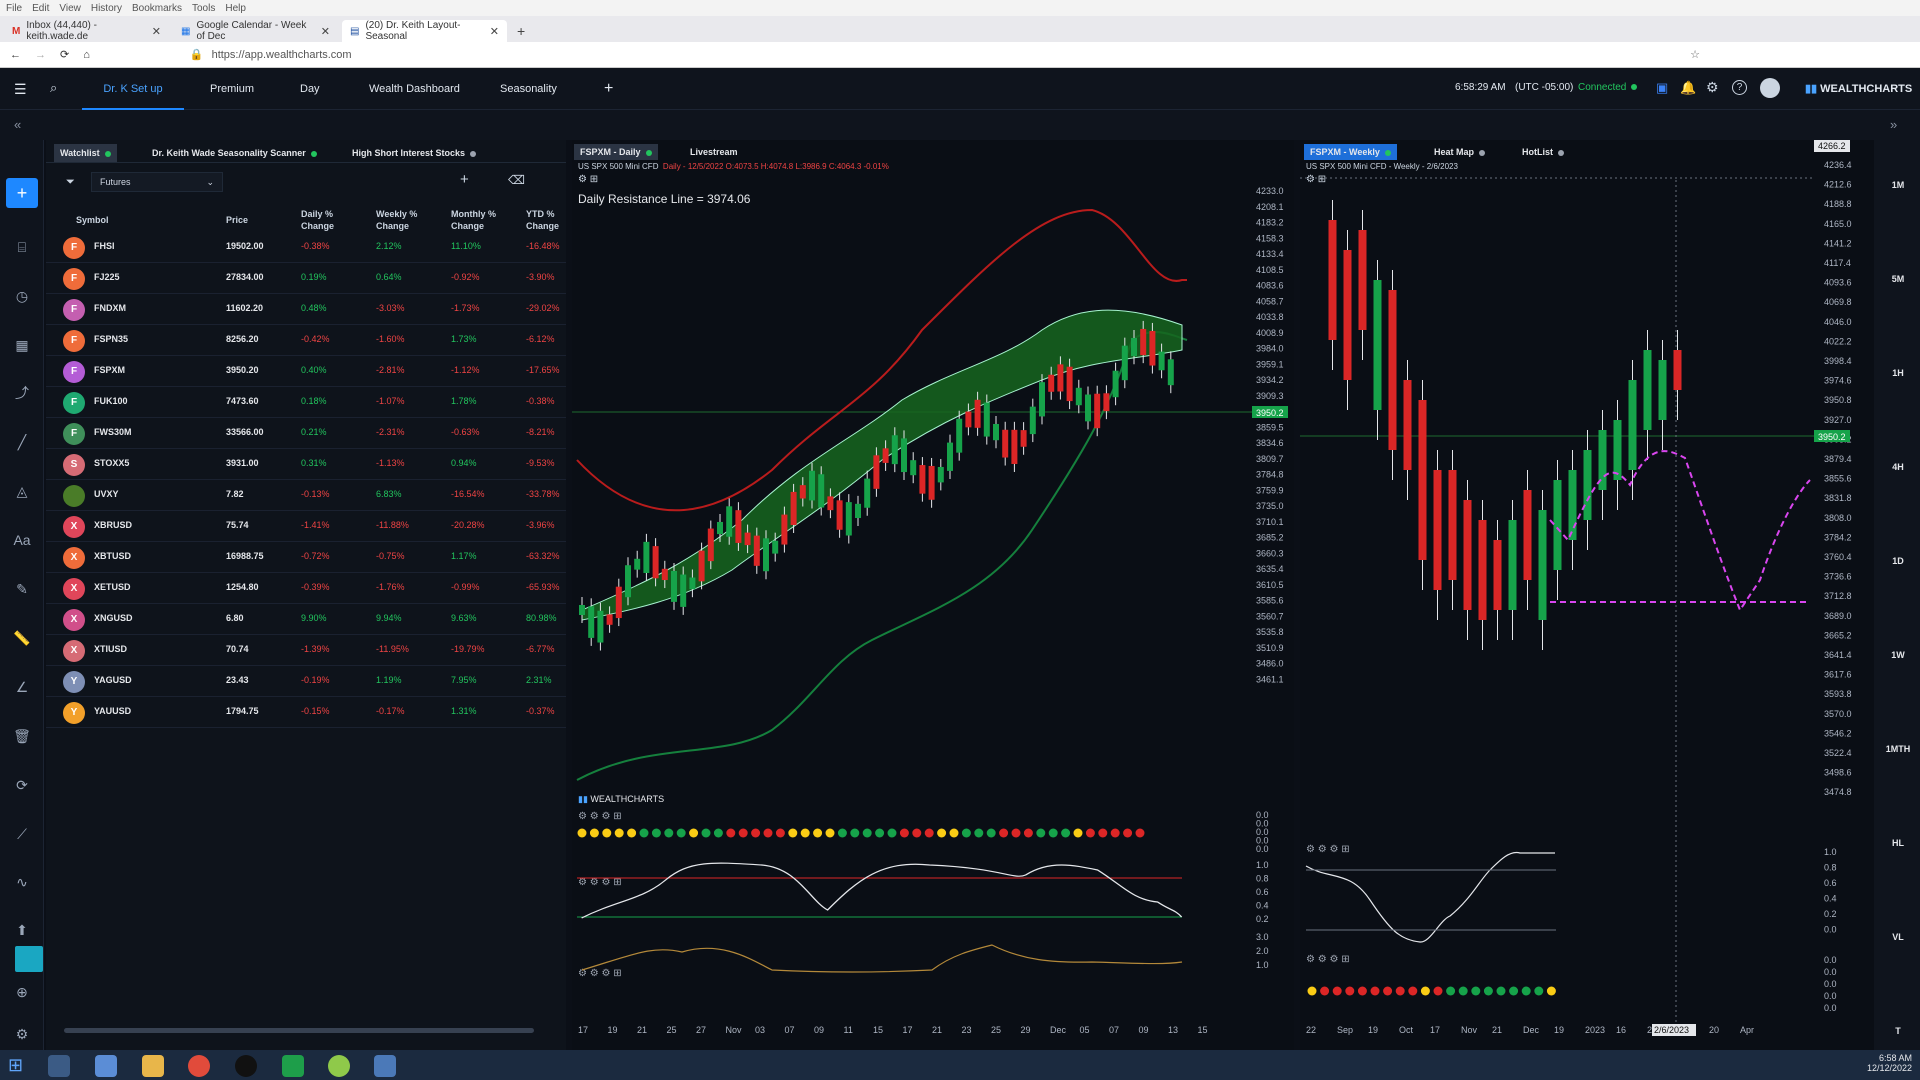  I want to click on browser-tab-calendar: ▦ Google Calendar - Week of Dec ✕, so click(255, 31).